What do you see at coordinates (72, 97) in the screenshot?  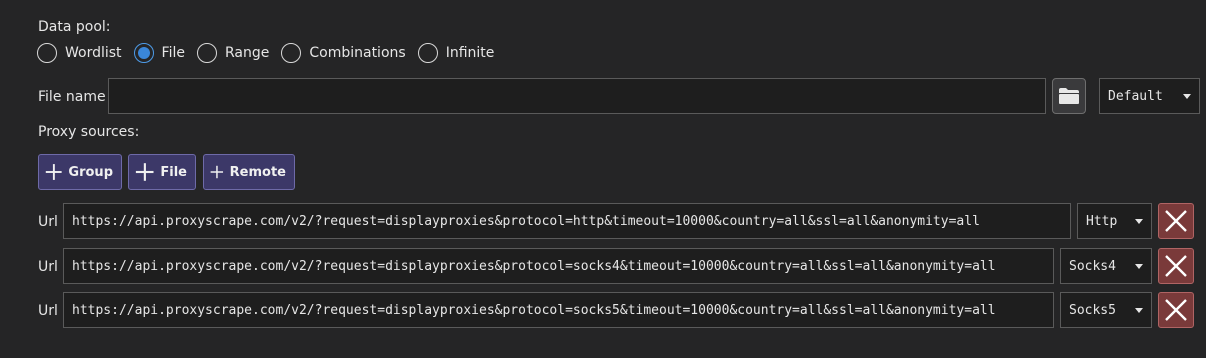 I see `file-name-label: File name` at bounding box center [72, 97].